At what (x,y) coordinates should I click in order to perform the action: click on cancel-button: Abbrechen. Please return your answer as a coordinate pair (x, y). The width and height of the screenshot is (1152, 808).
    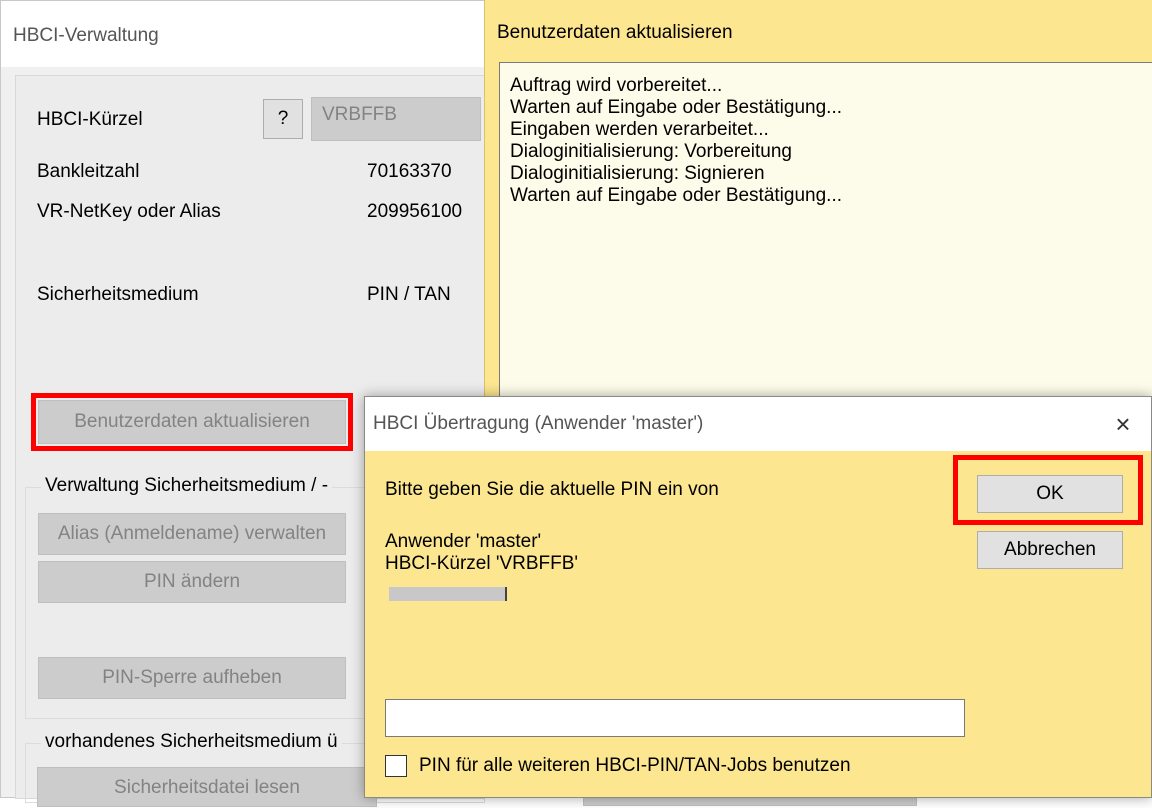
    Looking at the image, I should click on (1050, 550).